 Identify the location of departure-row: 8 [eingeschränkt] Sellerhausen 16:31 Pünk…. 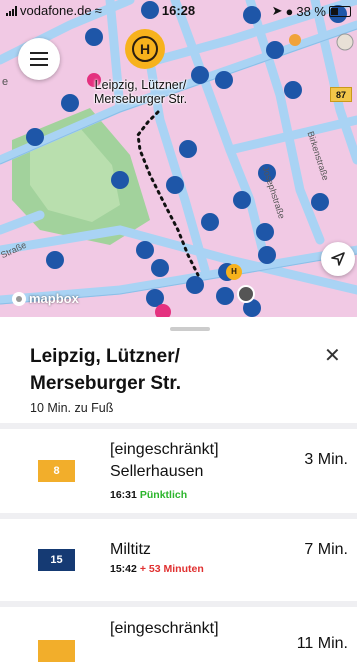
(178, 471).